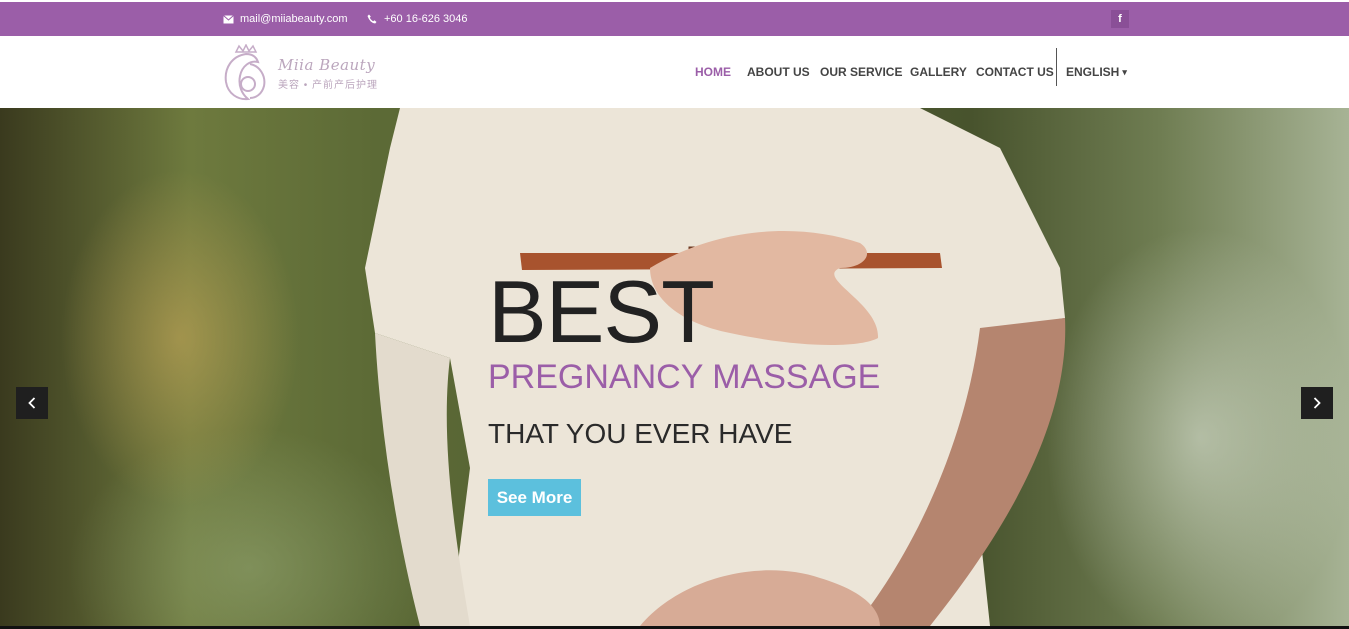 The height and width of the screenshot is (629, 1349). What do you see at coordinates (1120, 19) in the screenshot?
I see `facebook-icon: f` at bounding box center [1120, 19].